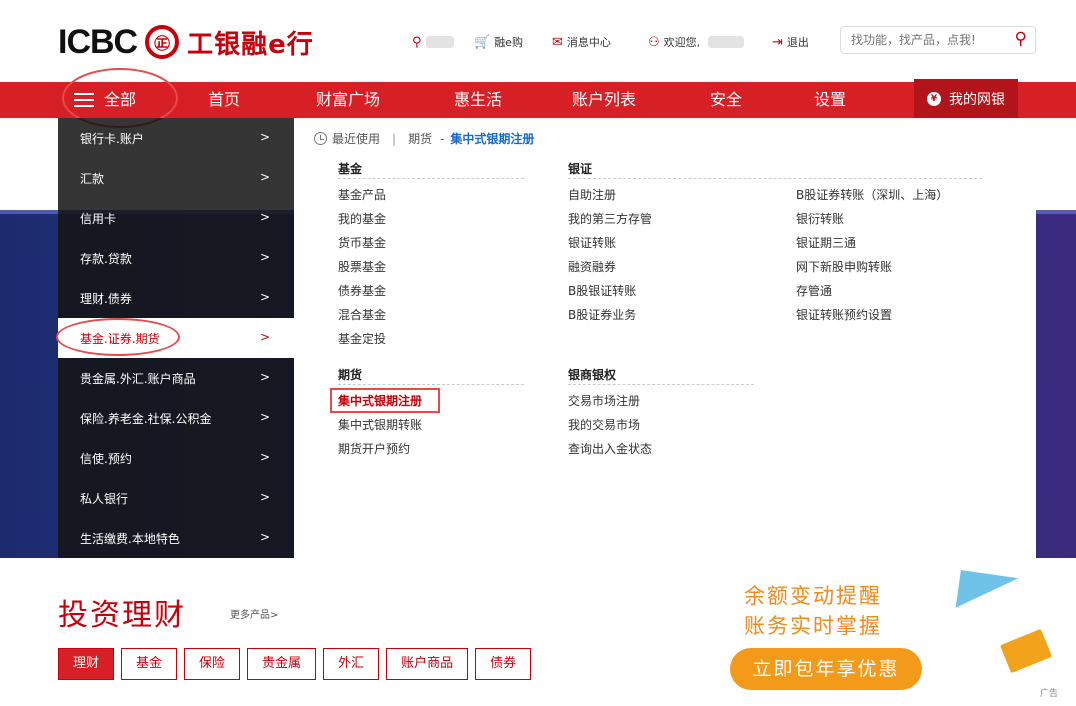 This screenshot has height=706, width=1076. I want to click on logout-icon: ⇥, so click(777, 42).